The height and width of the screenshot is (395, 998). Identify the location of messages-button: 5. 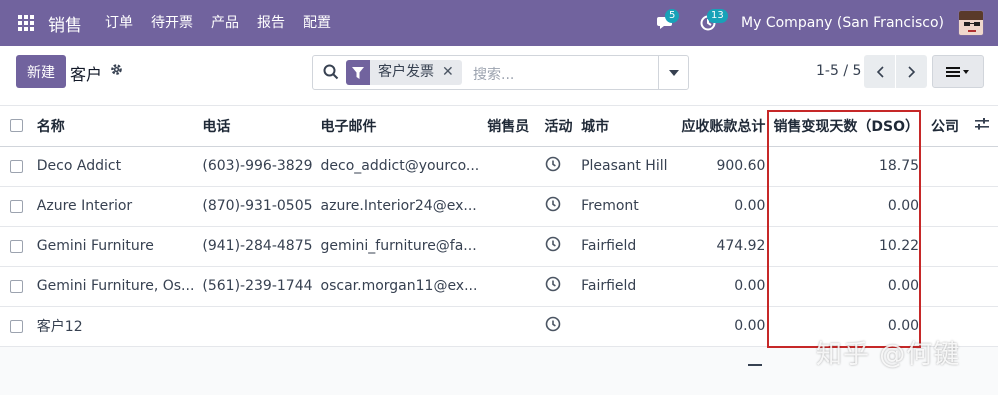
(666, 23).